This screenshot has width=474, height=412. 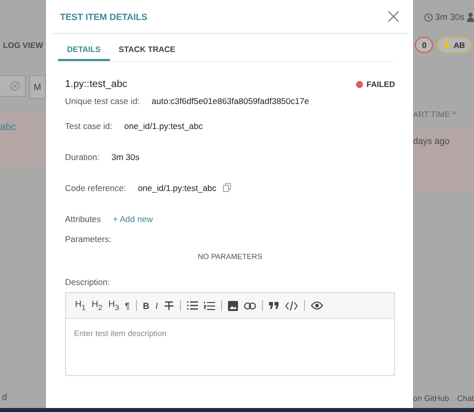 I want to click on field-label: Parameters:, so click(x=88, y=239).